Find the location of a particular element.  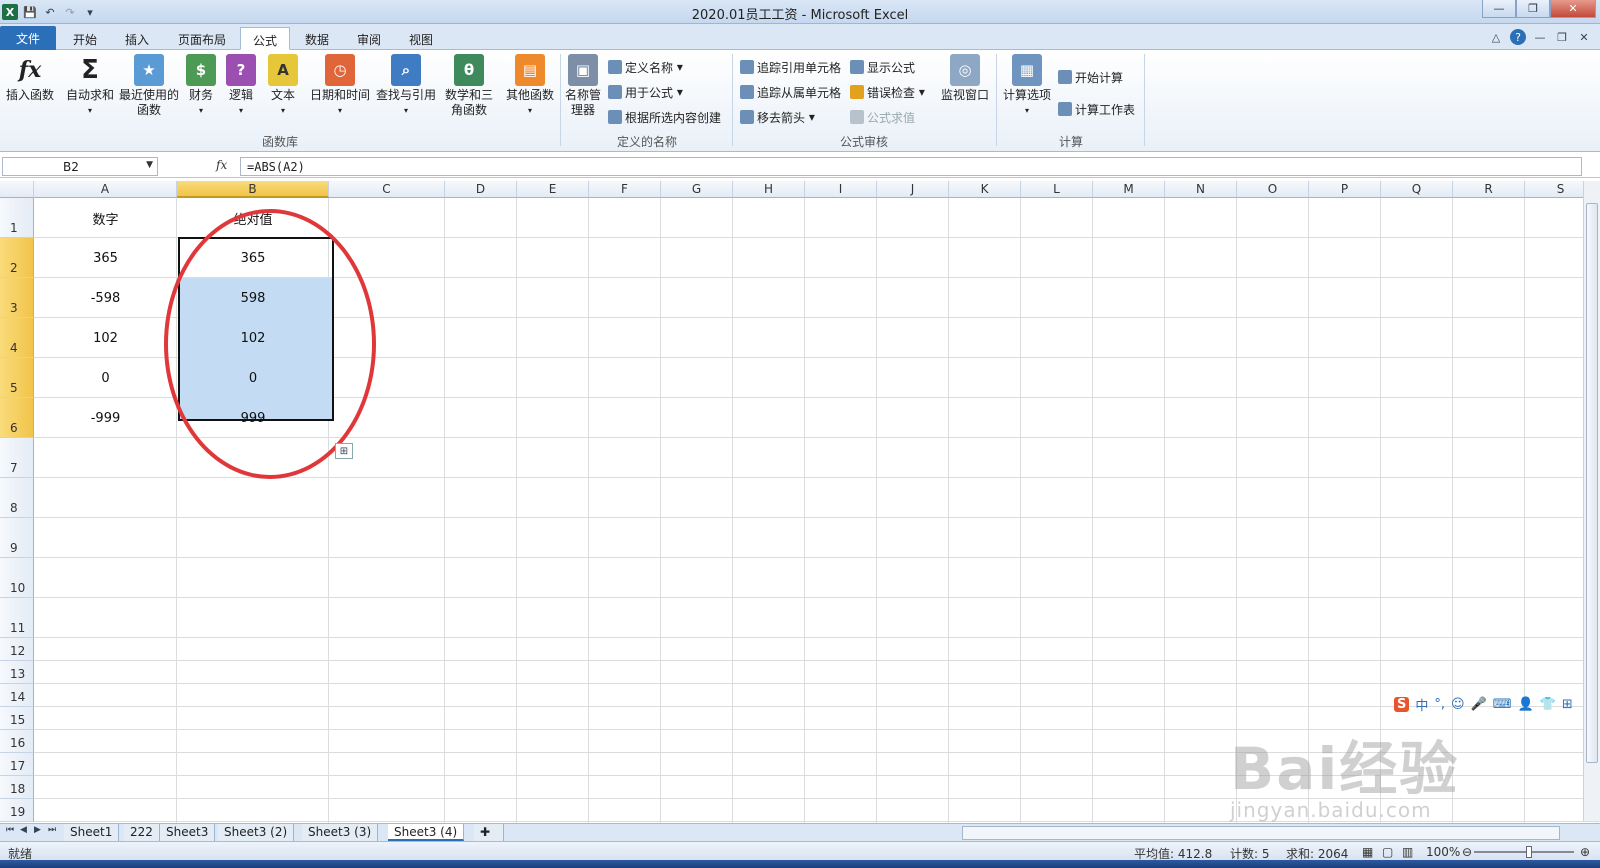

autosum-button: Σ 自动求和 ▾ is located at coordinates (90, 86).